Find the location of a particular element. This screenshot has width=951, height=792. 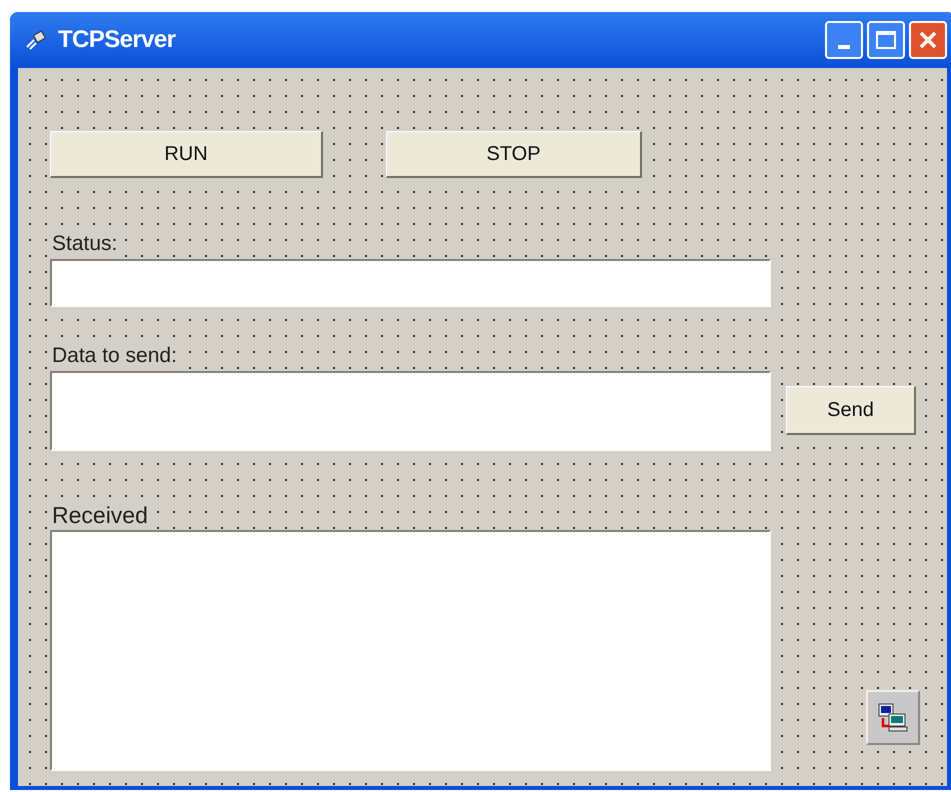

minimize-button is located at coordinates (844, 40).